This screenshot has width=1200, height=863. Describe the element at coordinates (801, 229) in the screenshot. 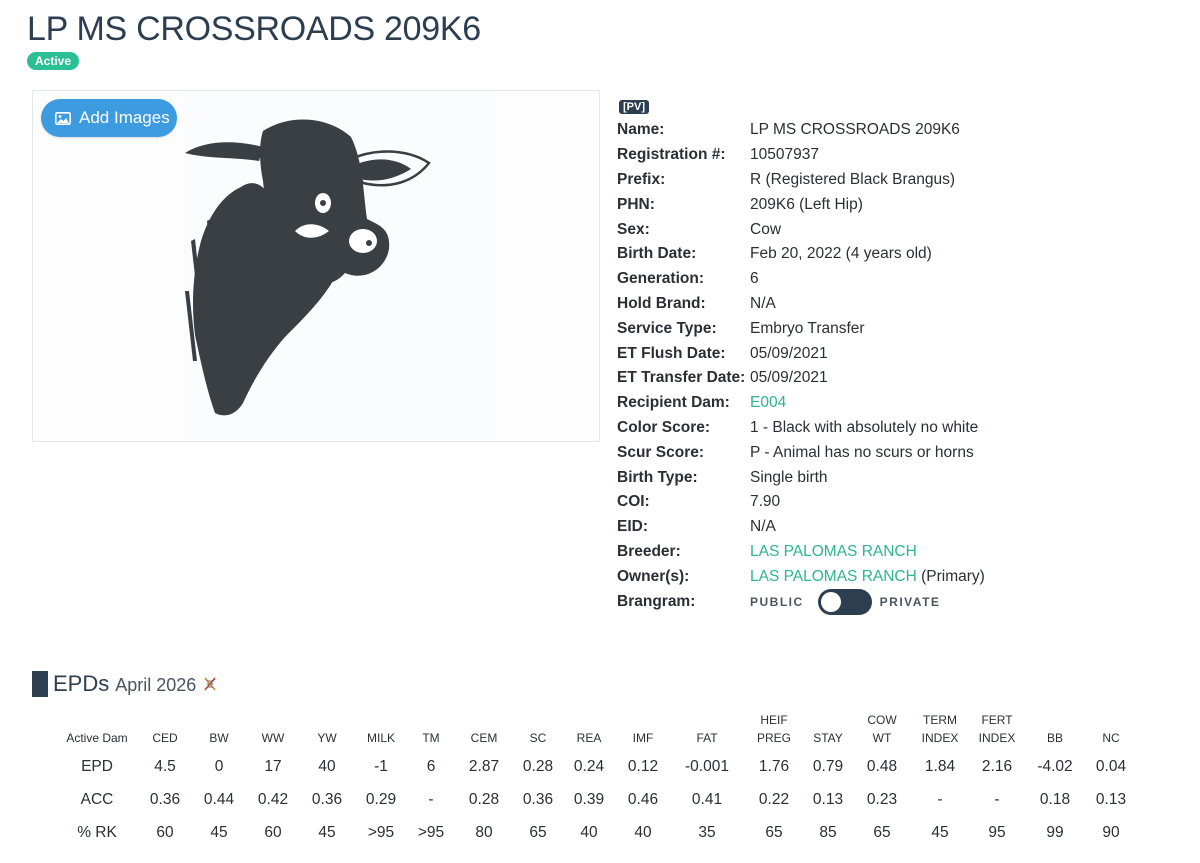

I see `detail-row-sex: Sex: Cow` at that location.